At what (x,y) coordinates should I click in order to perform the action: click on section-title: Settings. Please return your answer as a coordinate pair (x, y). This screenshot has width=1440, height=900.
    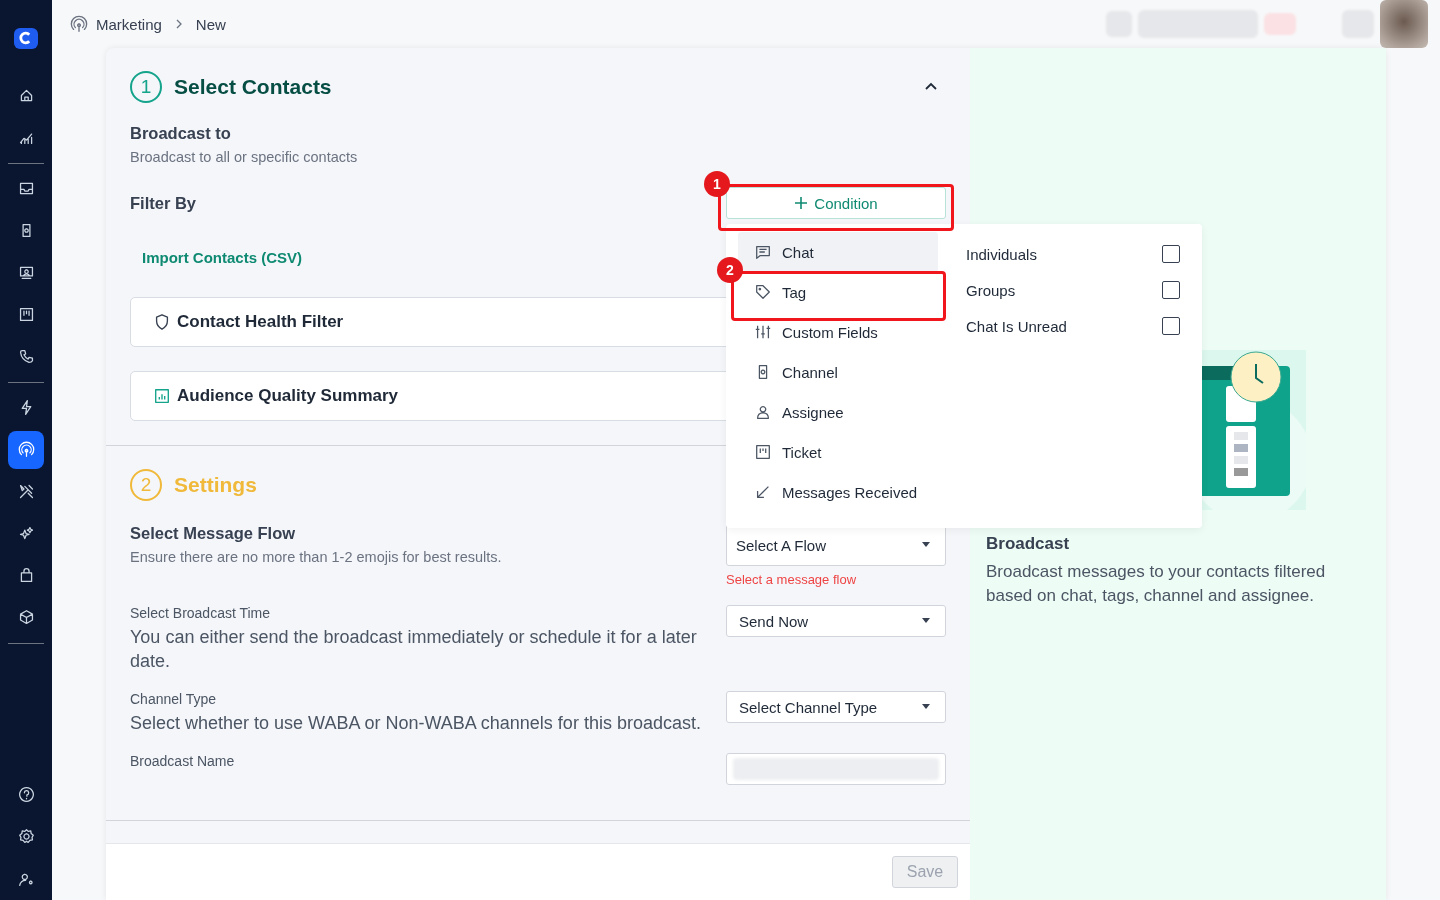
    Looking at the image, I should click on (215, 485).